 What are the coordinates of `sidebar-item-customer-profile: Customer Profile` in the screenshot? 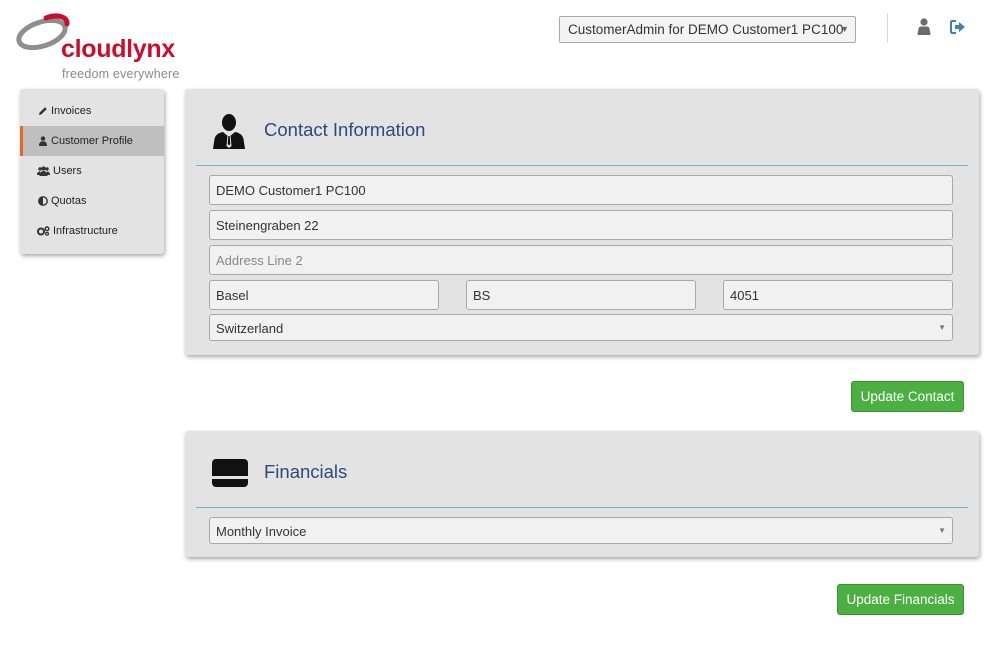 It's located at (92, 141).